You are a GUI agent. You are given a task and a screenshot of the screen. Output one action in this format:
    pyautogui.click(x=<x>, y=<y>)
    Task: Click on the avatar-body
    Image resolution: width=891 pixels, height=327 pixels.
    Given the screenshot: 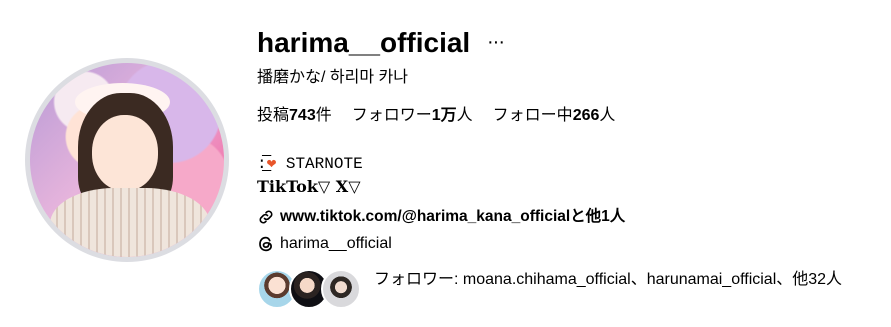 What is the action you would take?
    pyautogui.click(x=130, y=222)
    